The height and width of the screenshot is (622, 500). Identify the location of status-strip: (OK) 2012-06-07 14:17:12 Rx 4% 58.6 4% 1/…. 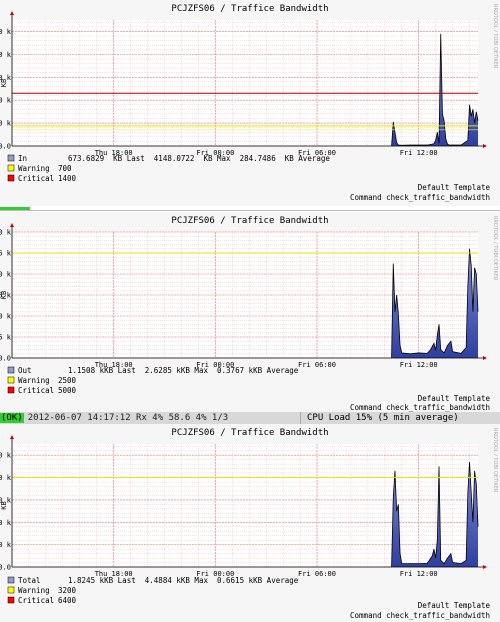
(250, 418).